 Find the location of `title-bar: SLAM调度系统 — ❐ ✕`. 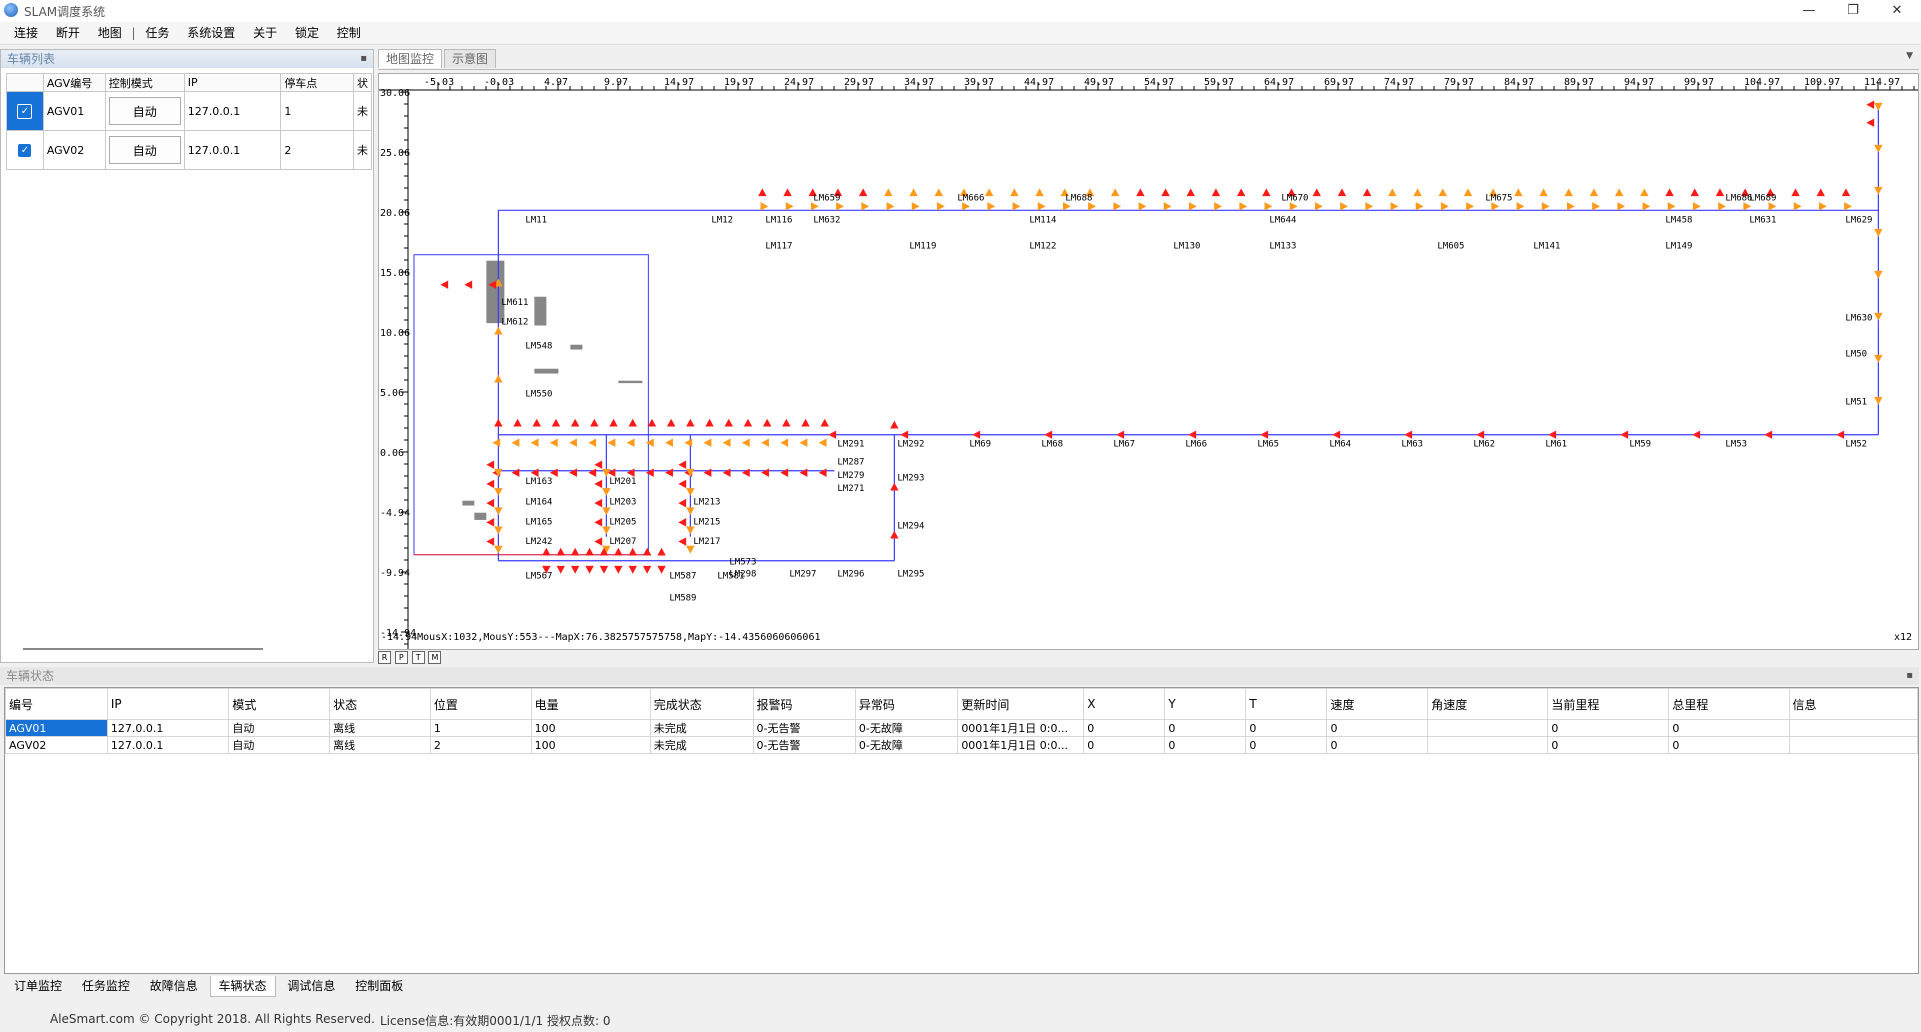

title-bar: SLAM调度系统 — ❐ ✕ is located at coordinates (960, 11).